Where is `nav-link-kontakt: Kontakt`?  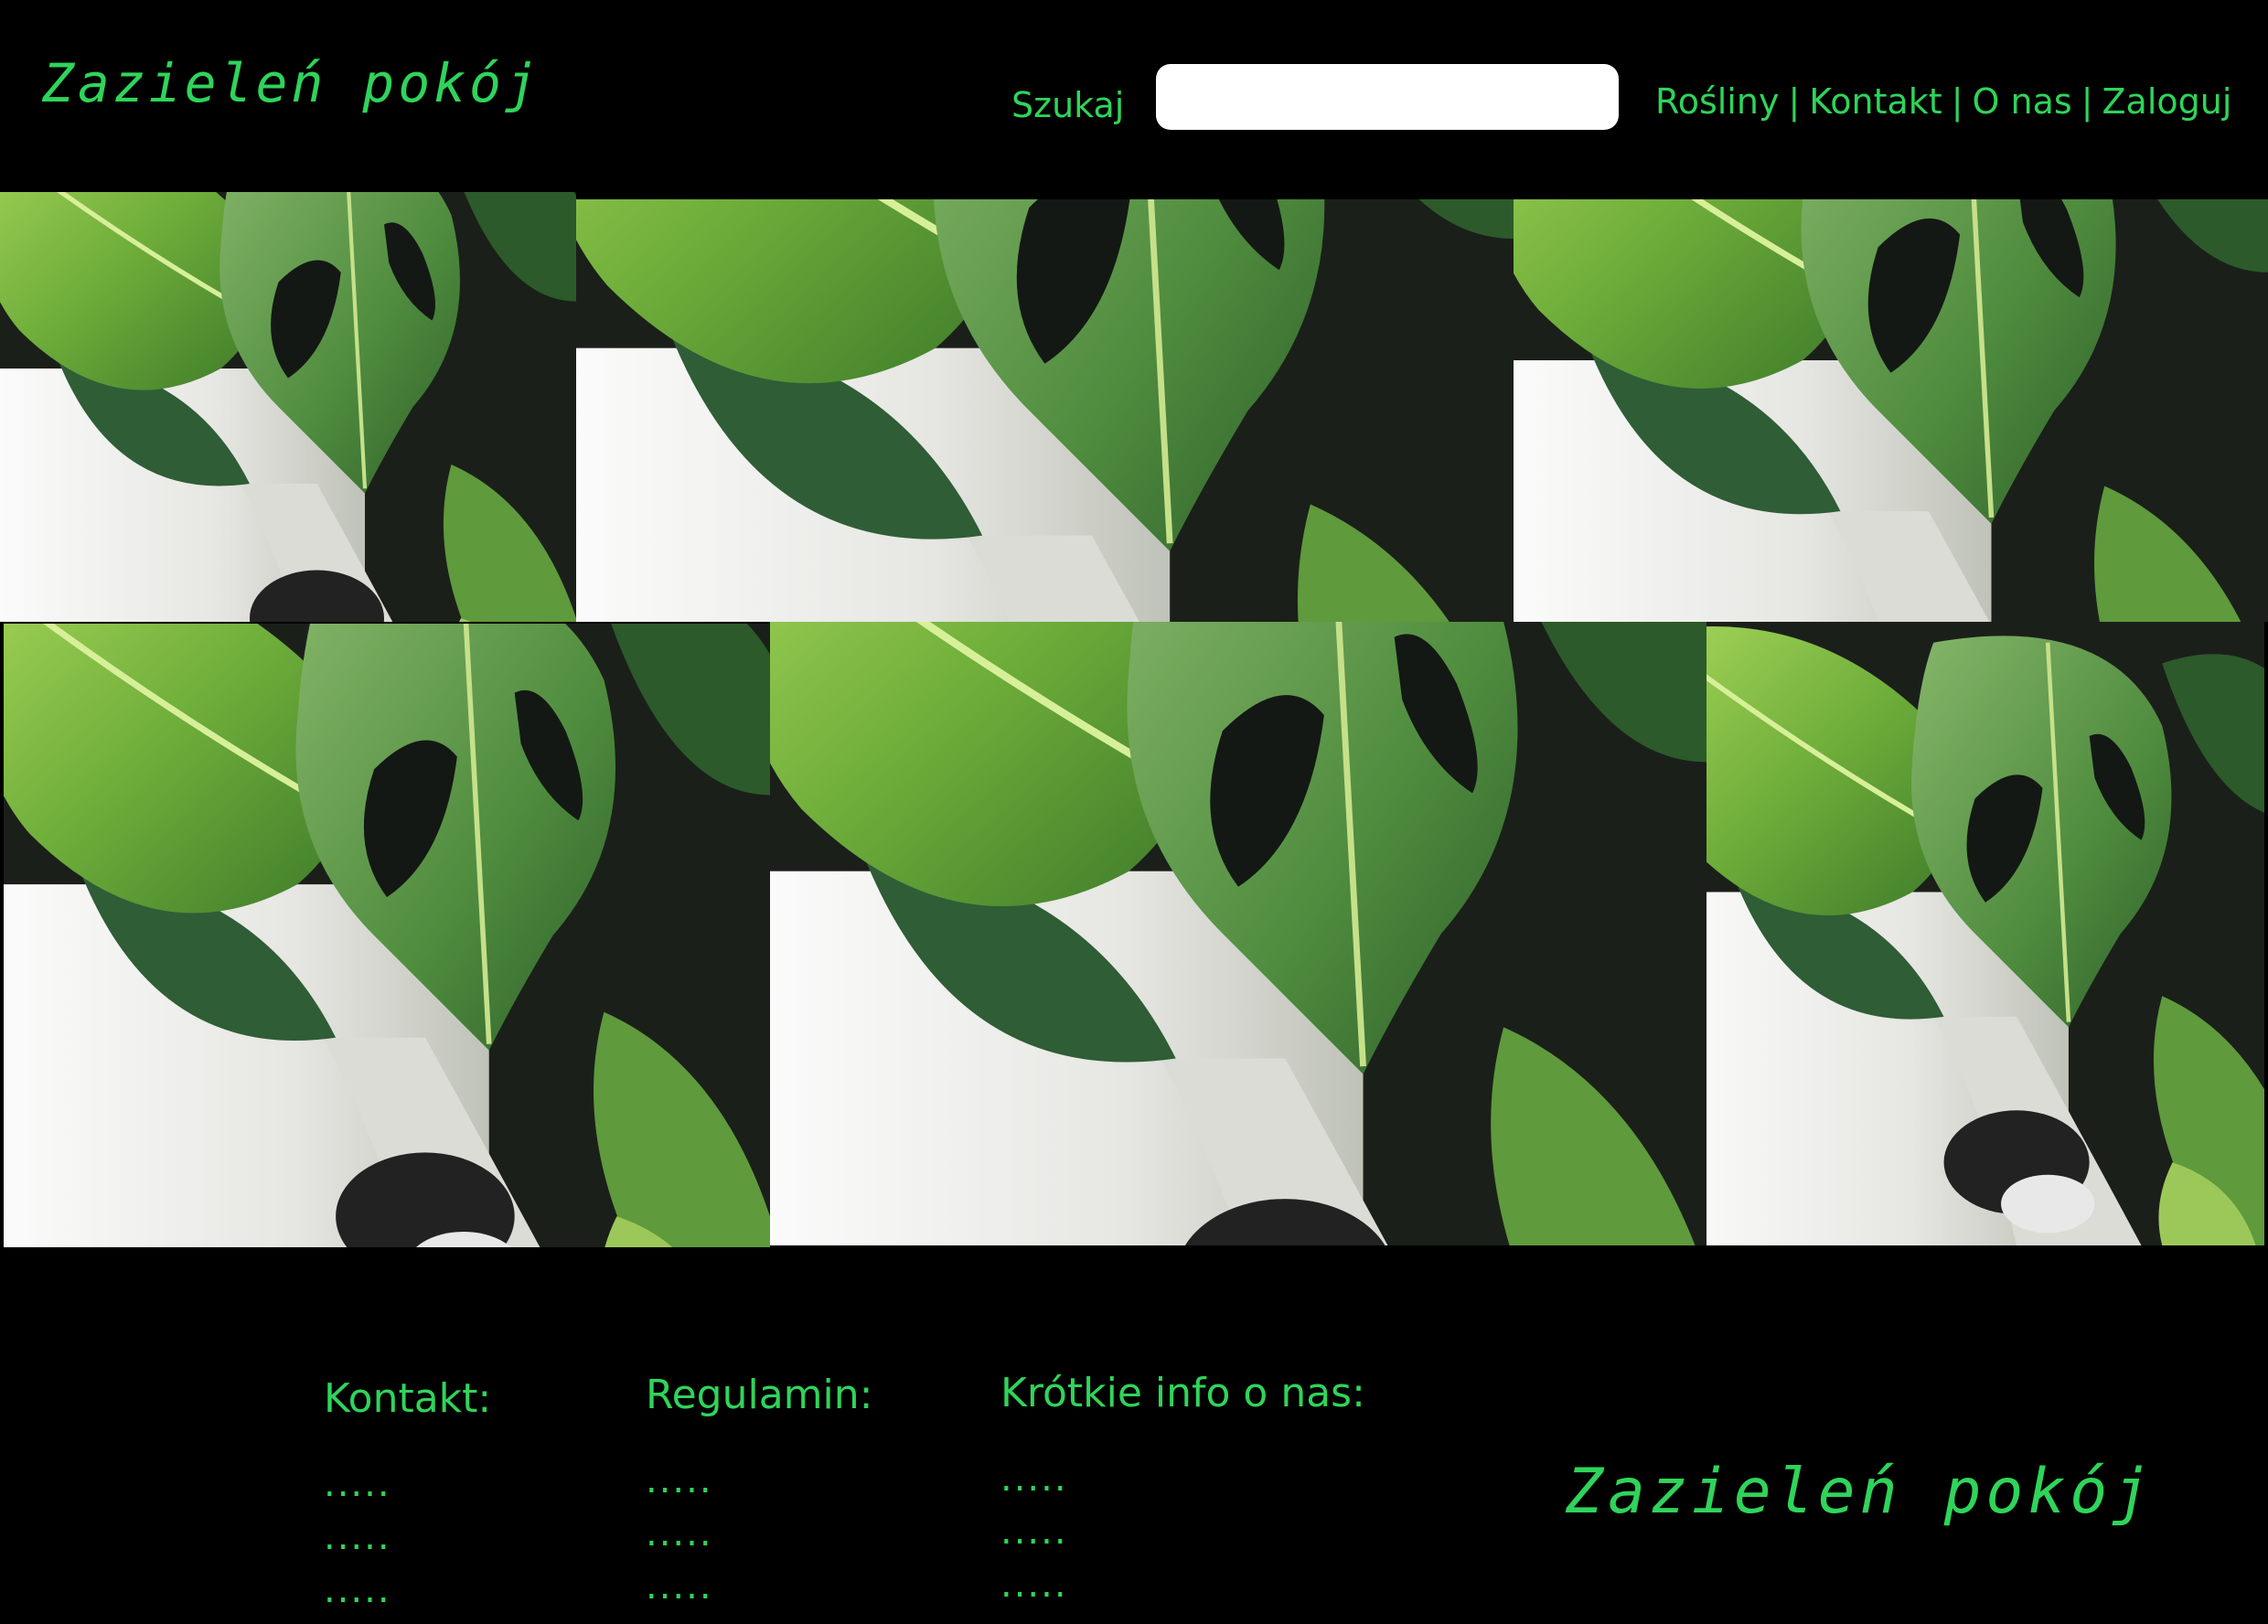
nav-link-kontakt: Kontakt is located at coordinates (1875, 101).